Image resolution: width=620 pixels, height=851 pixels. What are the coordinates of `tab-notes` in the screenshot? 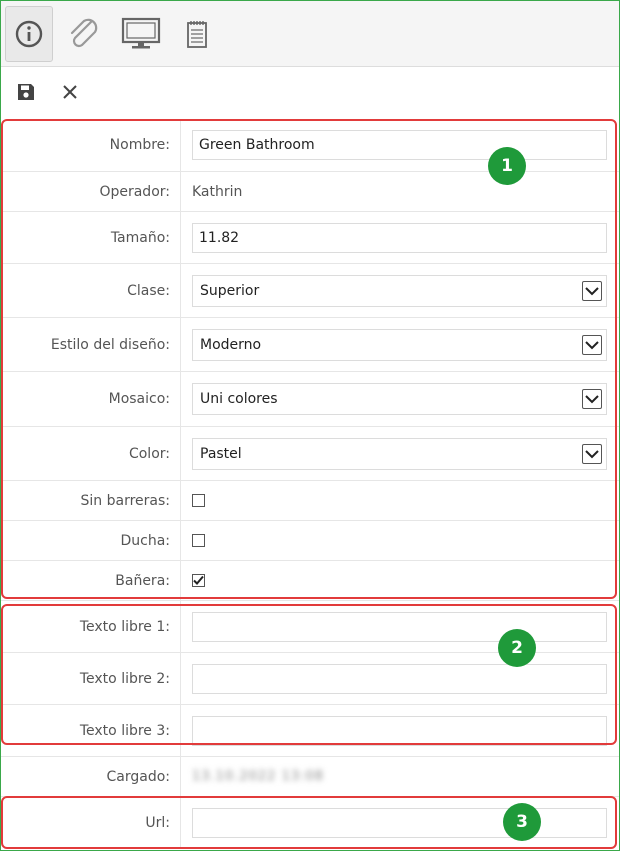 It's located at (197, 34).